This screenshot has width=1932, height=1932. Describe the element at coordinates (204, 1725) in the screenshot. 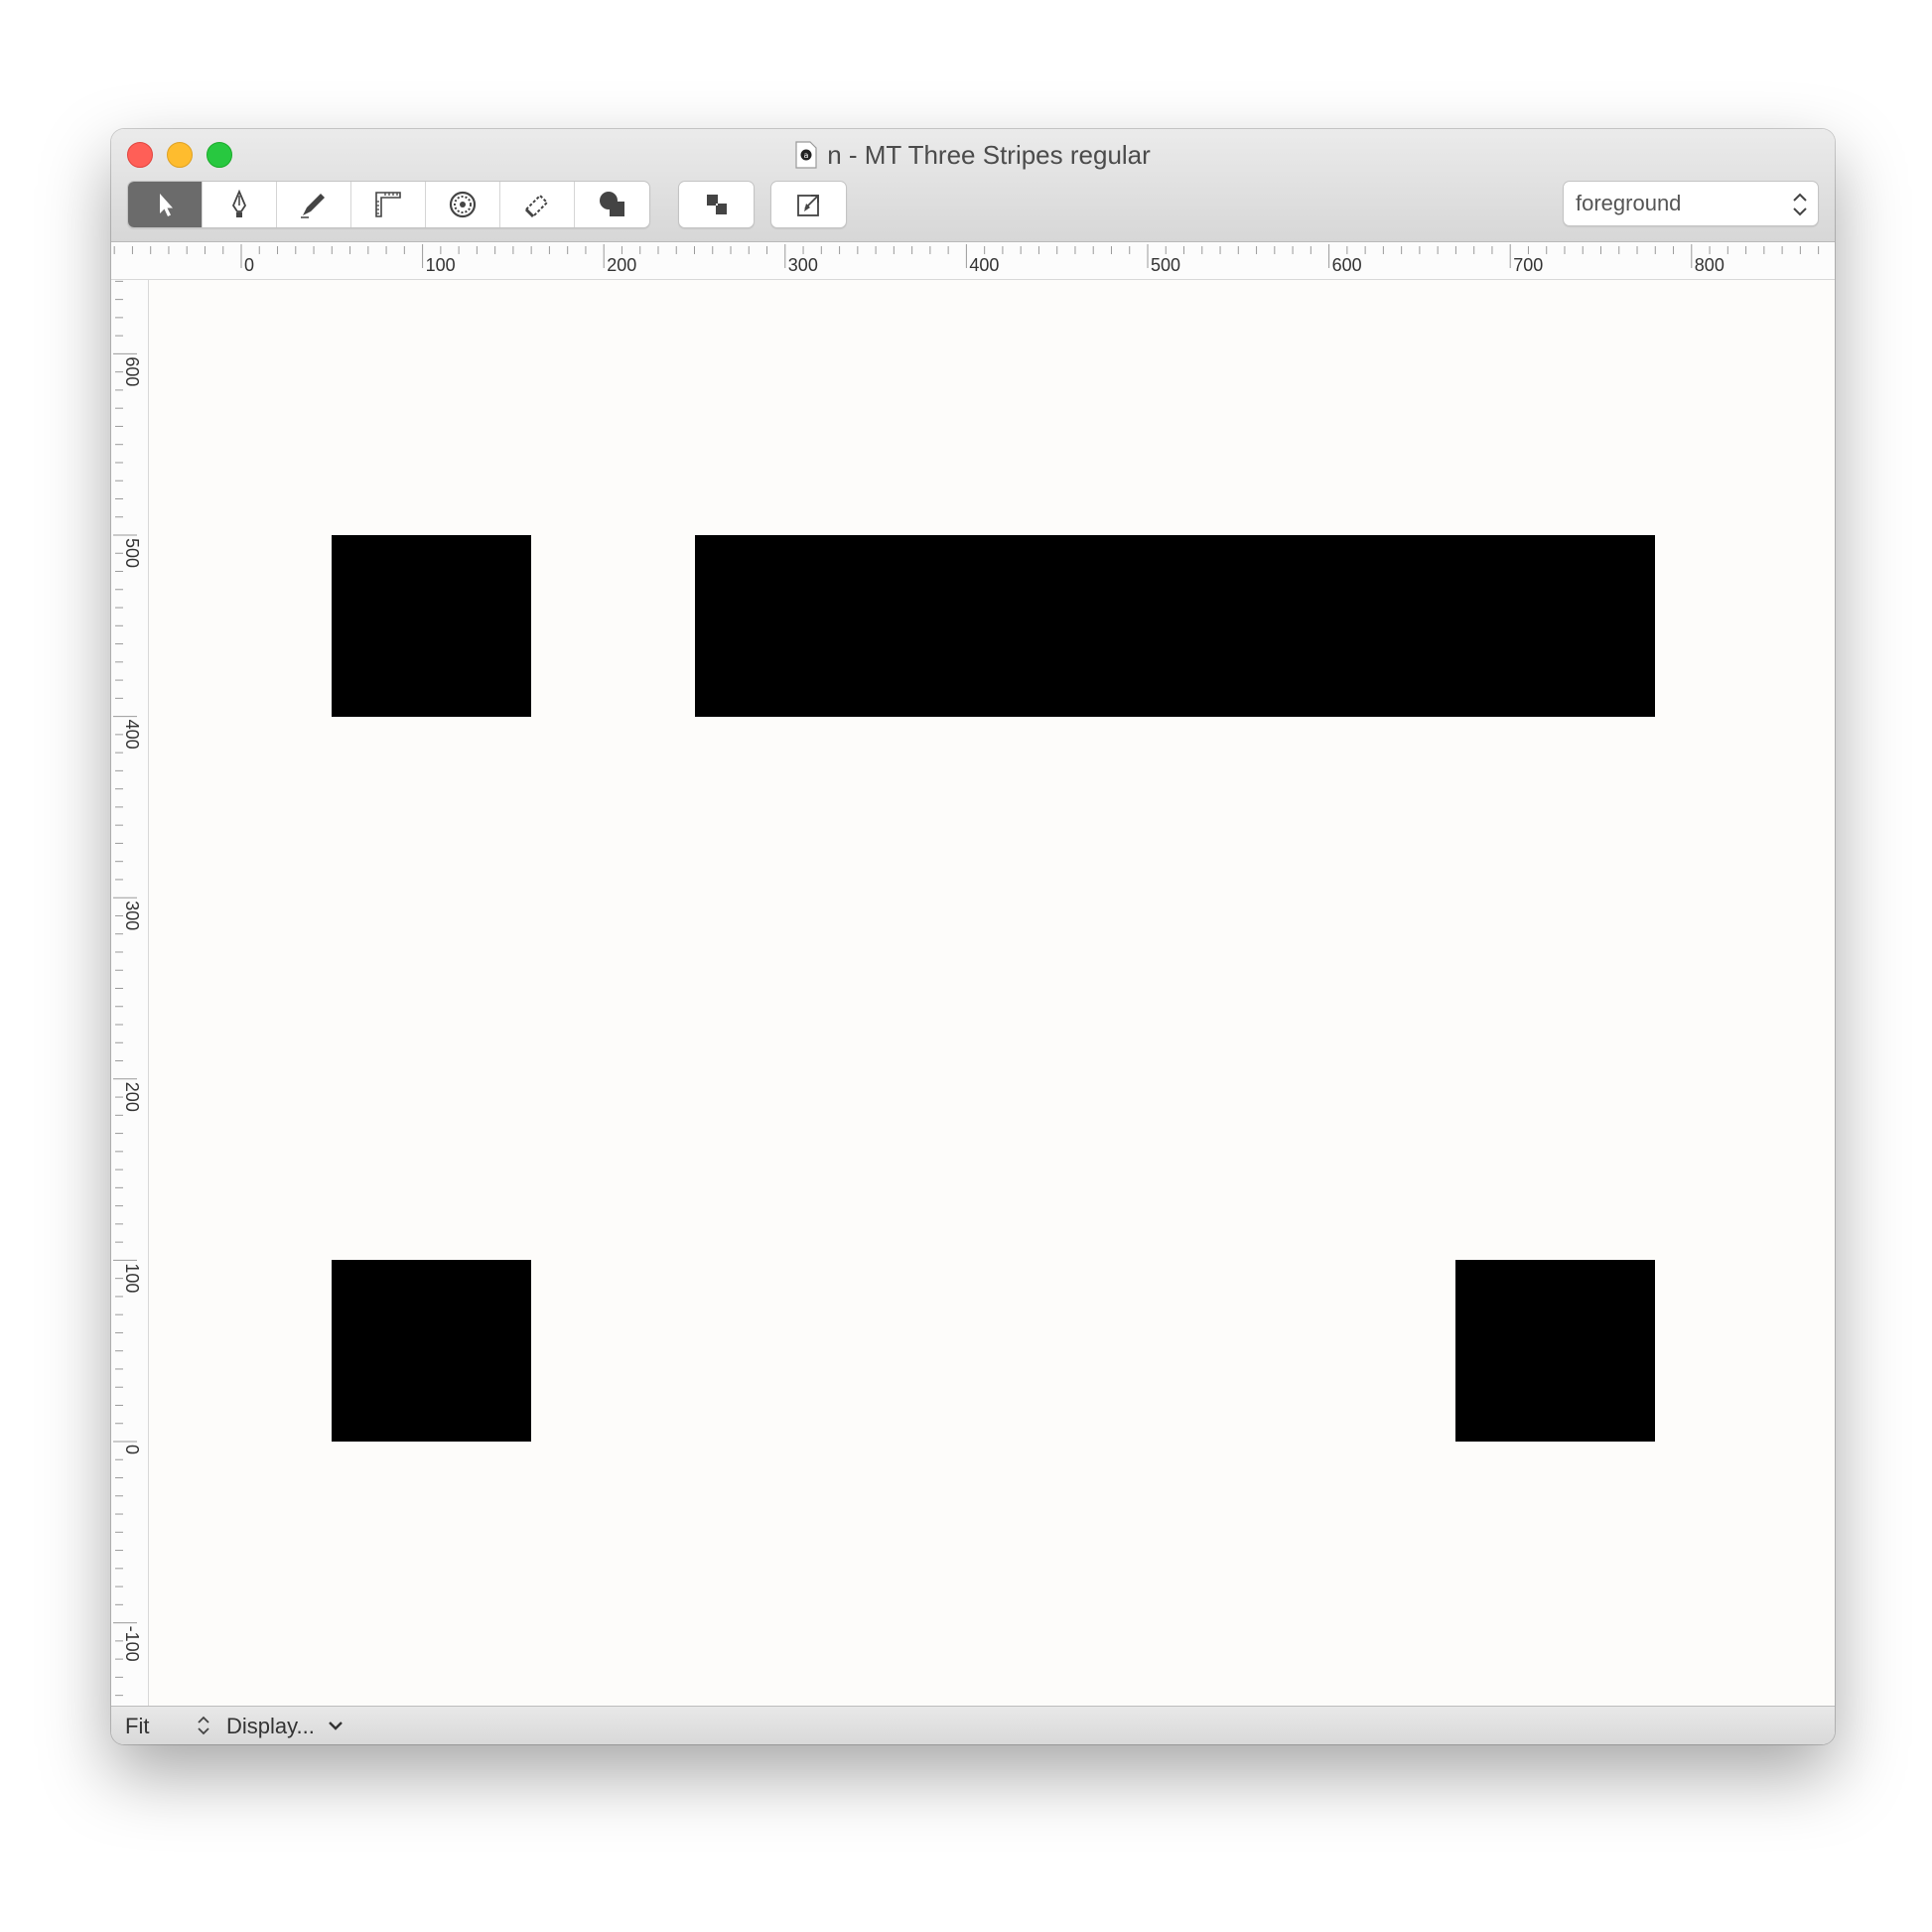

I see `zoom-stepper-icon` at that location.